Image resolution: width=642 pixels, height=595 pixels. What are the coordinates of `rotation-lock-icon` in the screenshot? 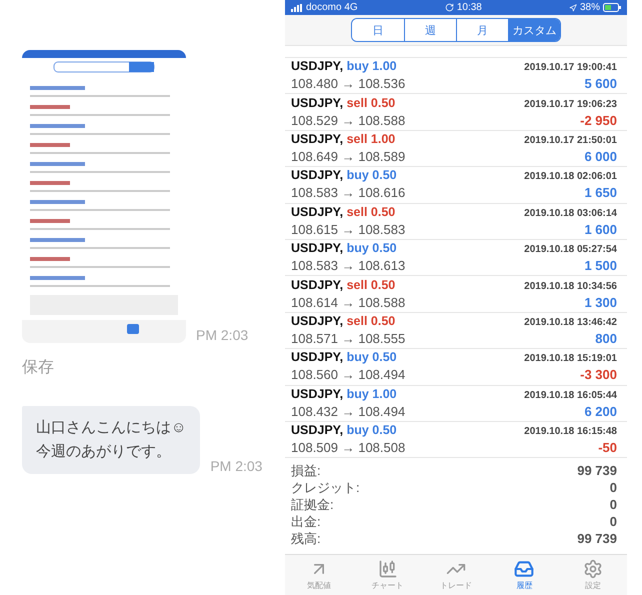 It's located at (449, 7).